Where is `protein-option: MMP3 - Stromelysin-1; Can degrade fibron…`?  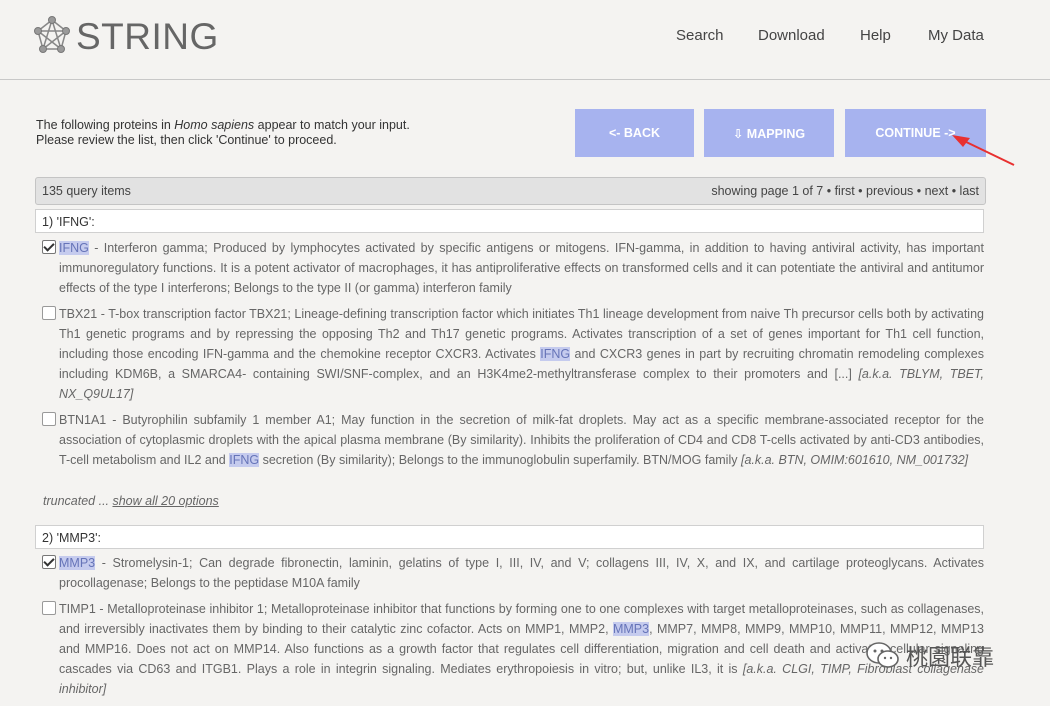
protein-option: MMP3 - Stromelysin-1; Can degrade fibron… is located at coordinates (513, 573).